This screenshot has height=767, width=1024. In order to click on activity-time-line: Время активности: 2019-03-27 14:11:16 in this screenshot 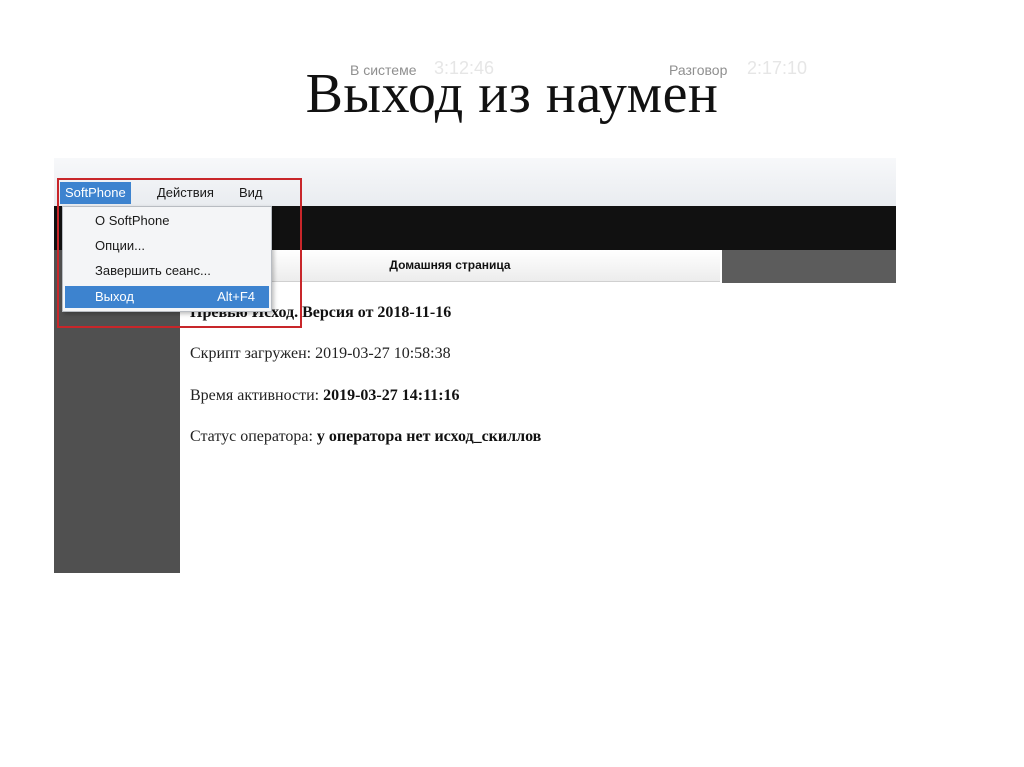, I will do `click(325, 396)`.